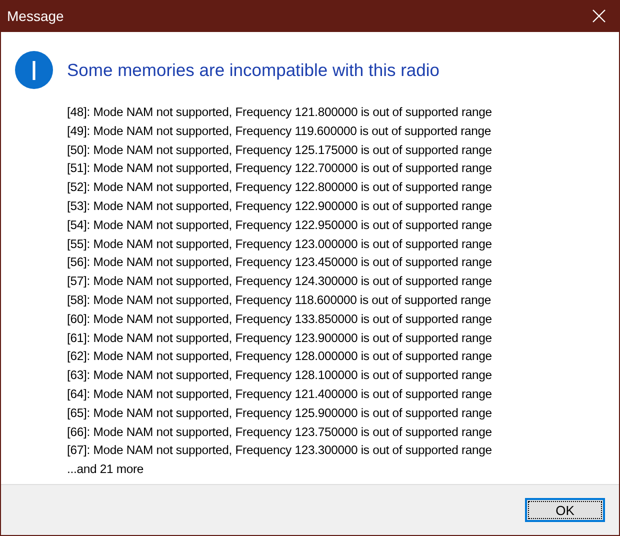 This screenshot has width=620, height=536. What do you see at coordinates (280, 375) in the screenshot?
I see `message-line: [63]: Mode NAM not supported, Frequency 128.100000 is out of supported range` at bounding box center [280, 375].